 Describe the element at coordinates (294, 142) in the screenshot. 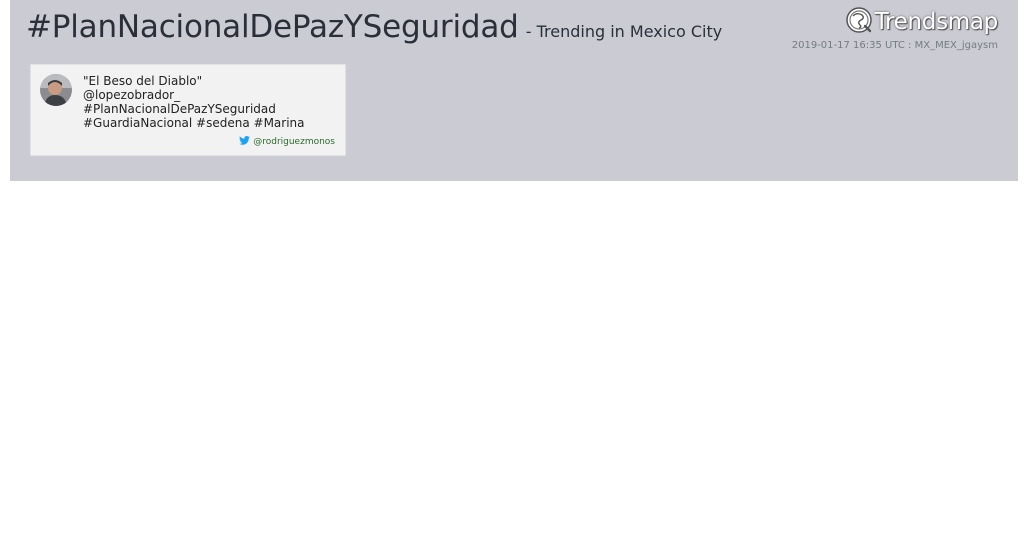

I see `tweet-author-handle: @rodriguezmonos` at that location.